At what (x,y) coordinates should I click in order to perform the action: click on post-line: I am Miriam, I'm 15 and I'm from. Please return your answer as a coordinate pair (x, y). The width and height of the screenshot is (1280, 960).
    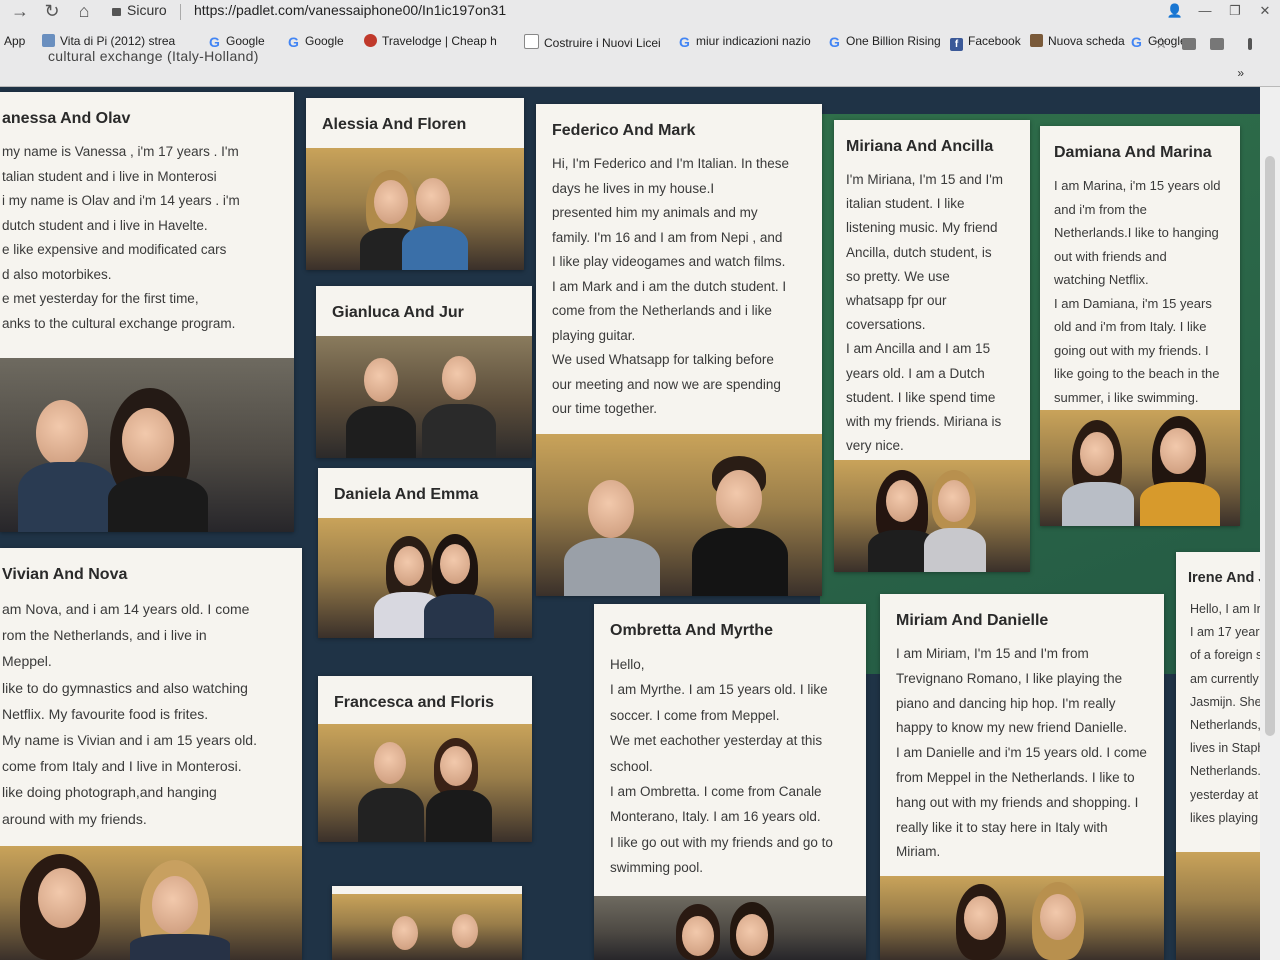
    Looking at the image, I should click on (992, 653).